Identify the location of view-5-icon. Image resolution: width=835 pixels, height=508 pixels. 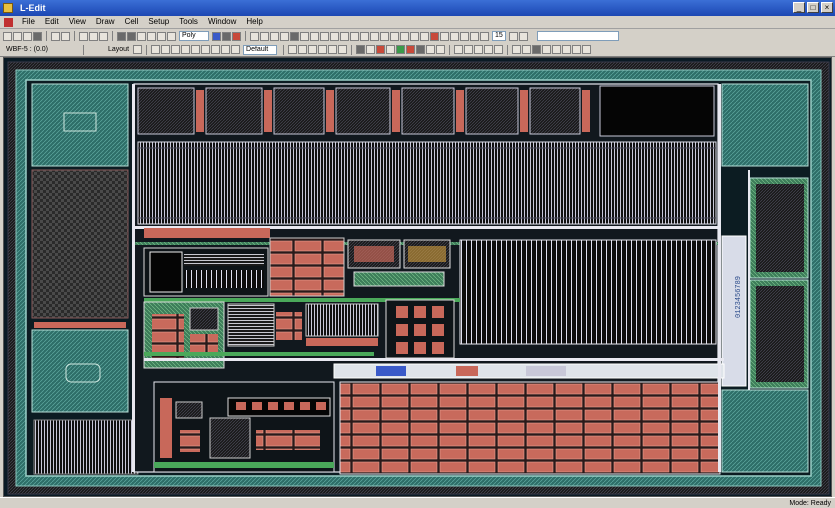
(499, 49).